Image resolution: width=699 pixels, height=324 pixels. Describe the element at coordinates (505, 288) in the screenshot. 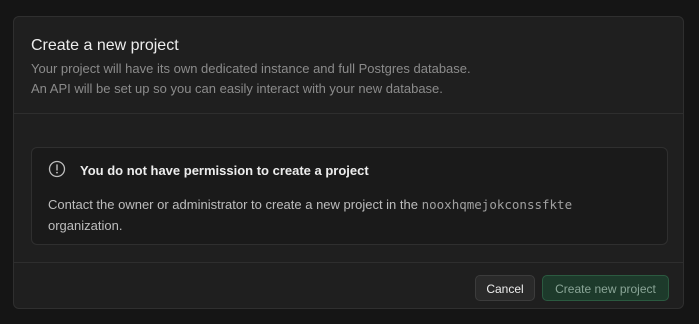

I see `cancel-button: Cancel` at that location.